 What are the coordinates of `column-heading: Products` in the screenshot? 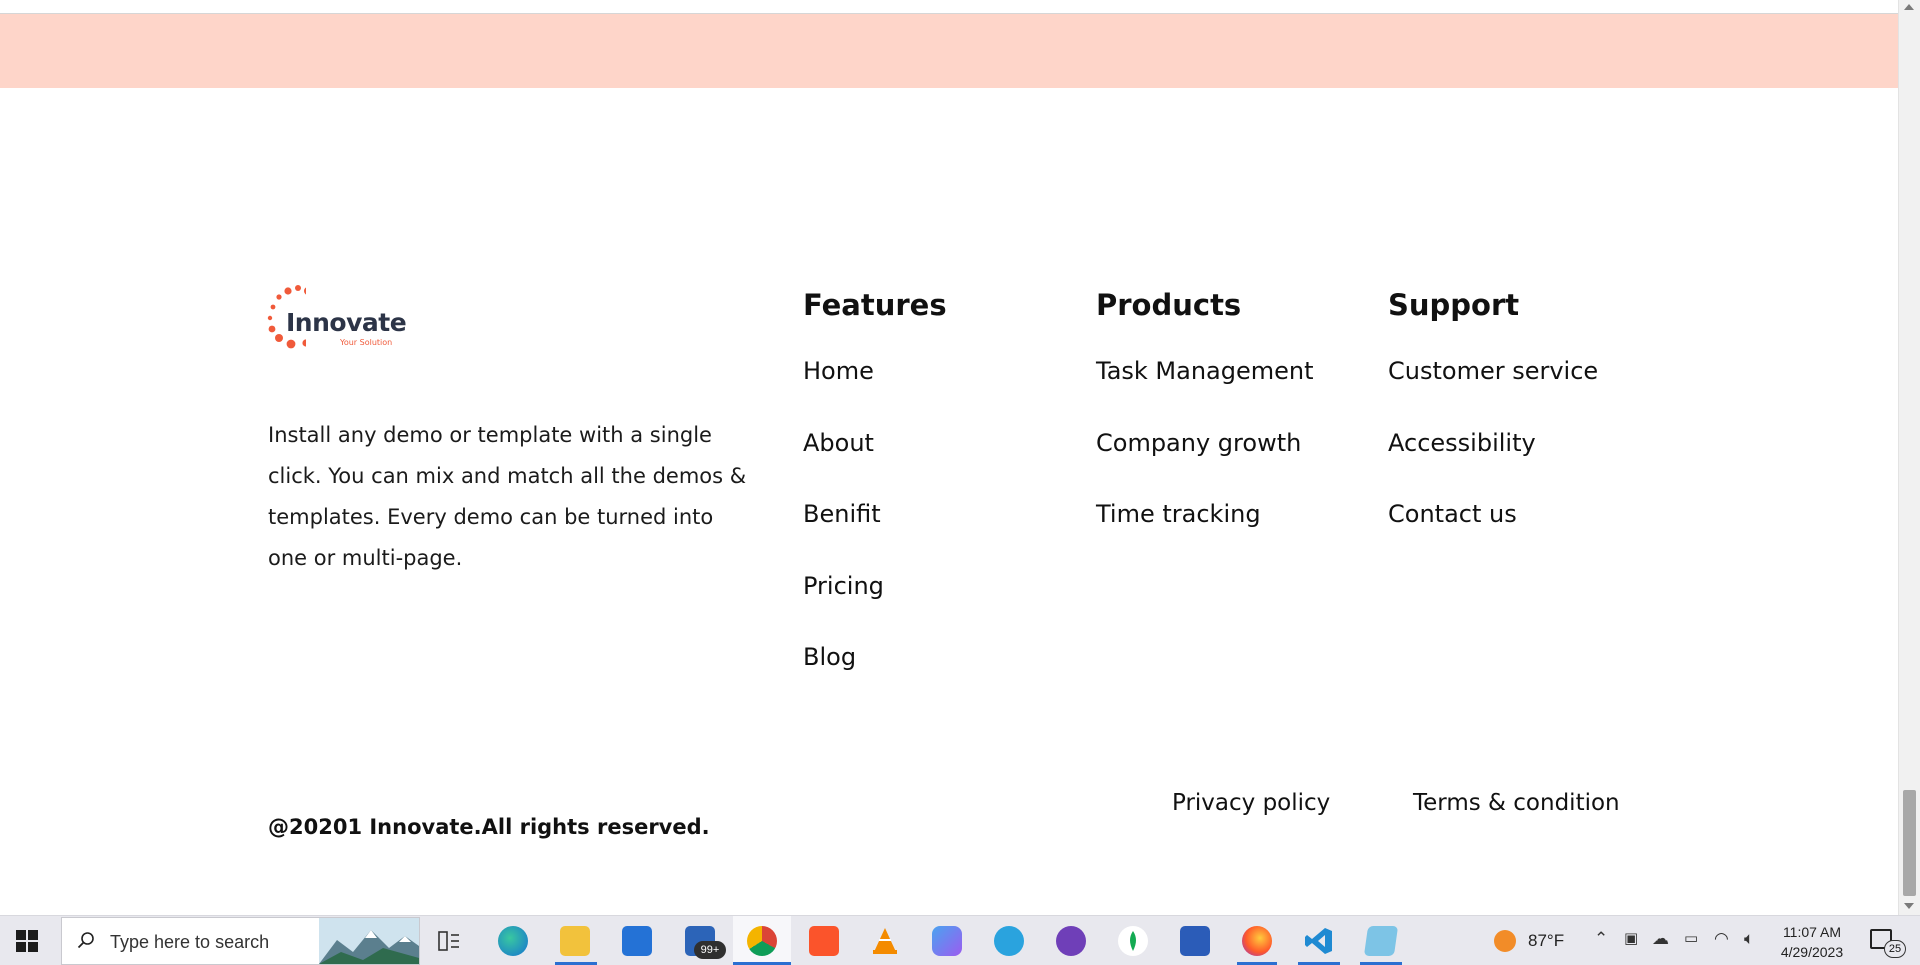 It's located at (1169, 305).